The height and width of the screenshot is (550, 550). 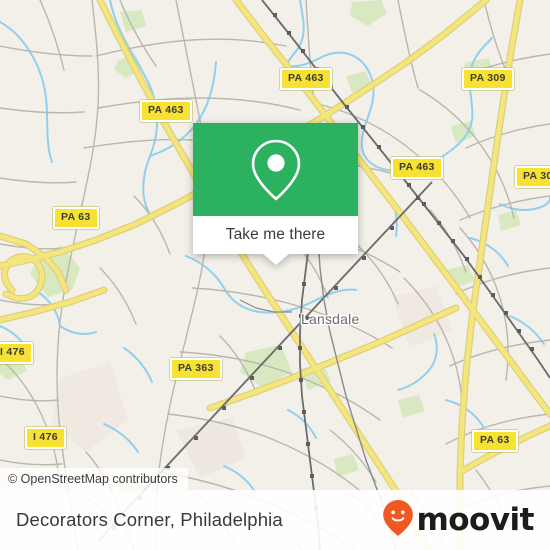 I want to click on road-shield-pa63-se: PA 63, so click(x=495, y=441).